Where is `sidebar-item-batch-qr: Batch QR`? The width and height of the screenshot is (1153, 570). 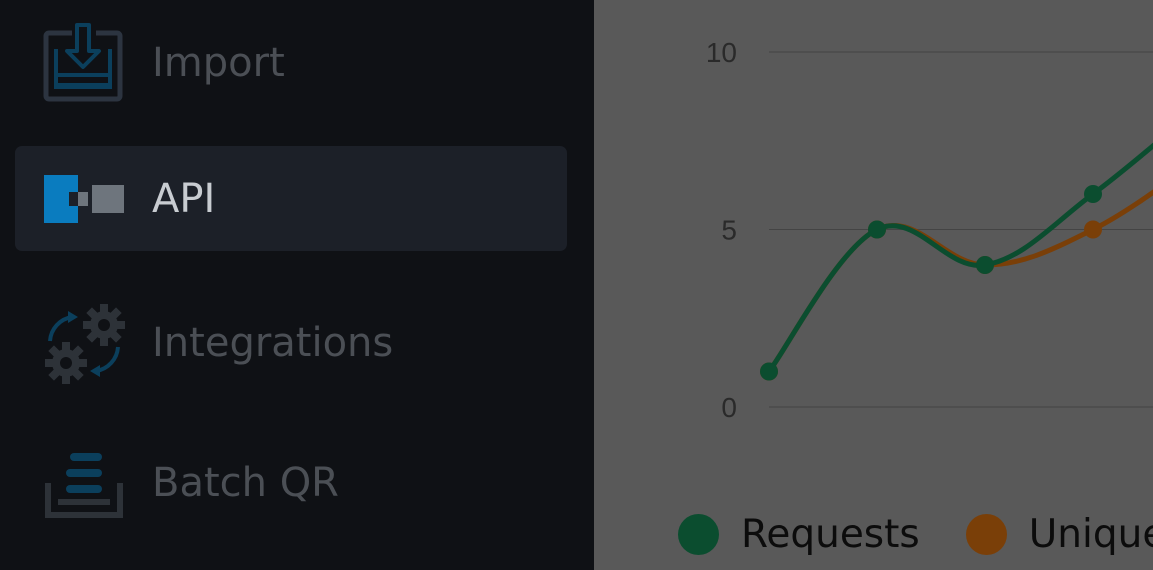
sidebar-item-batch-qr: Batch QR is located at coordinates (291, 482).